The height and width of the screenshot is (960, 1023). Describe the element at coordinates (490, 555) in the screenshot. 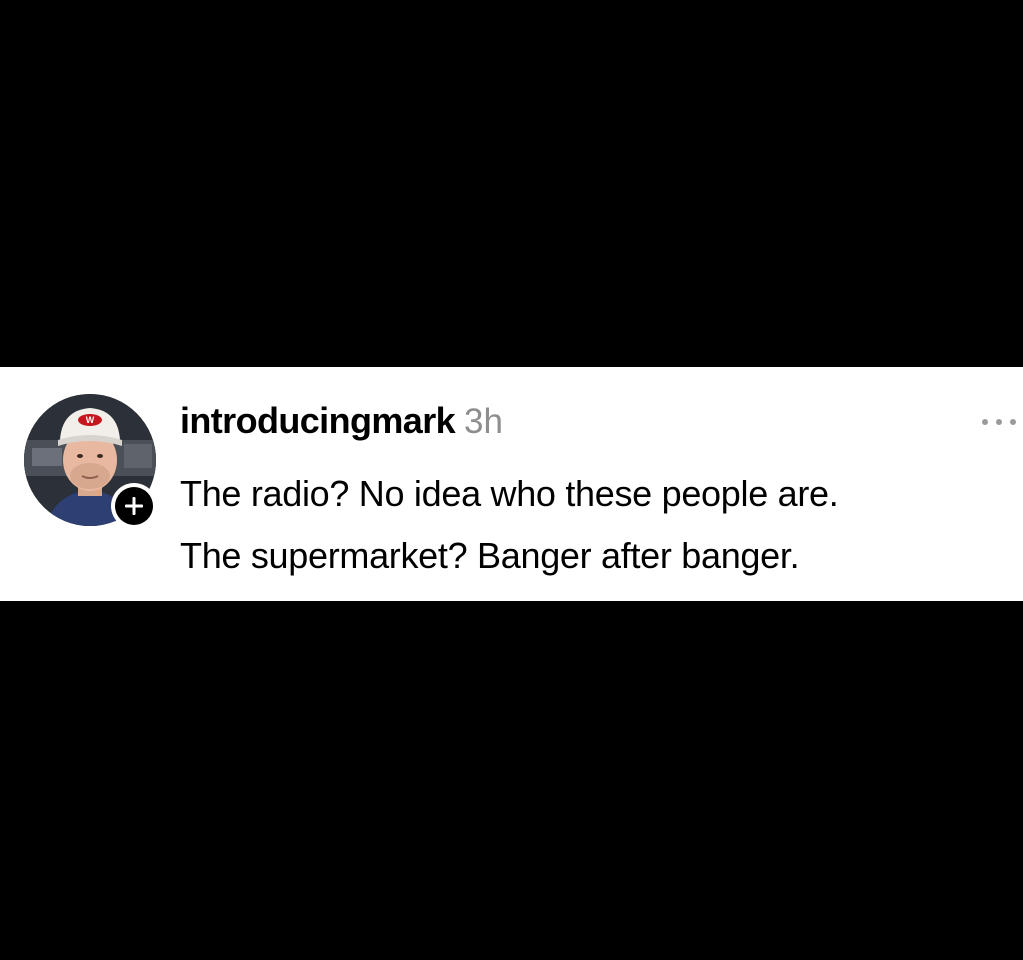

I see `post-text-line: The supermarket? Banger after banger.` at that location.